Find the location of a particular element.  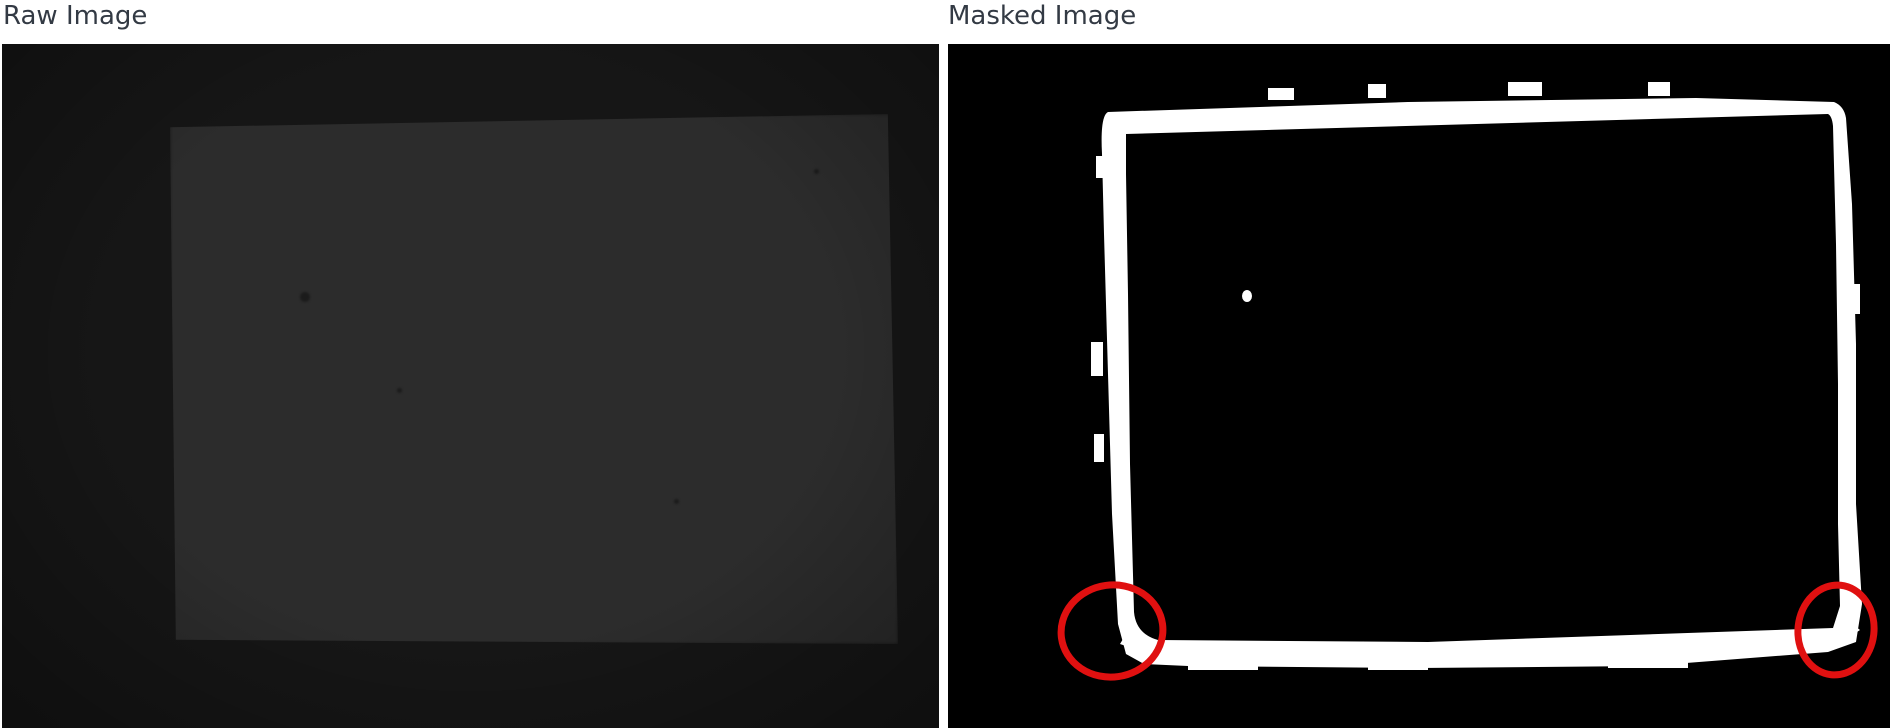

raw-image-title: Raw Image is located at coordinates (75, 16).